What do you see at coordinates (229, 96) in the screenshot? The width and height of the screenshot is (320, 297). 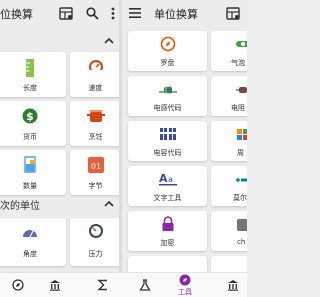 I see `tool-card-resistor: 电阻` at bounding box center [229, 96].